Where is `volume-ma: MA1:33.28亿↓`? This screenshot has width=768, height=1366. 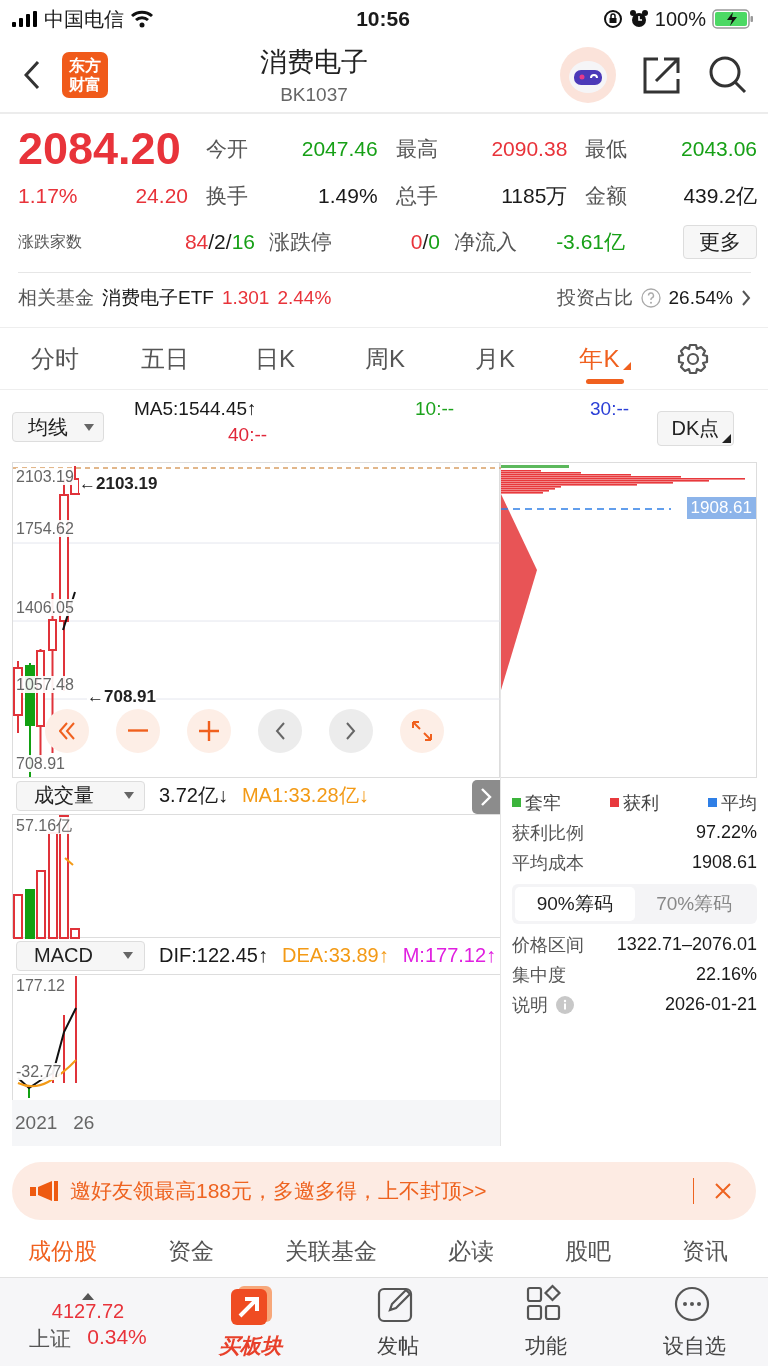
volume-ma: MA1:33.28亿↓ is located at coordinates (305, 796).